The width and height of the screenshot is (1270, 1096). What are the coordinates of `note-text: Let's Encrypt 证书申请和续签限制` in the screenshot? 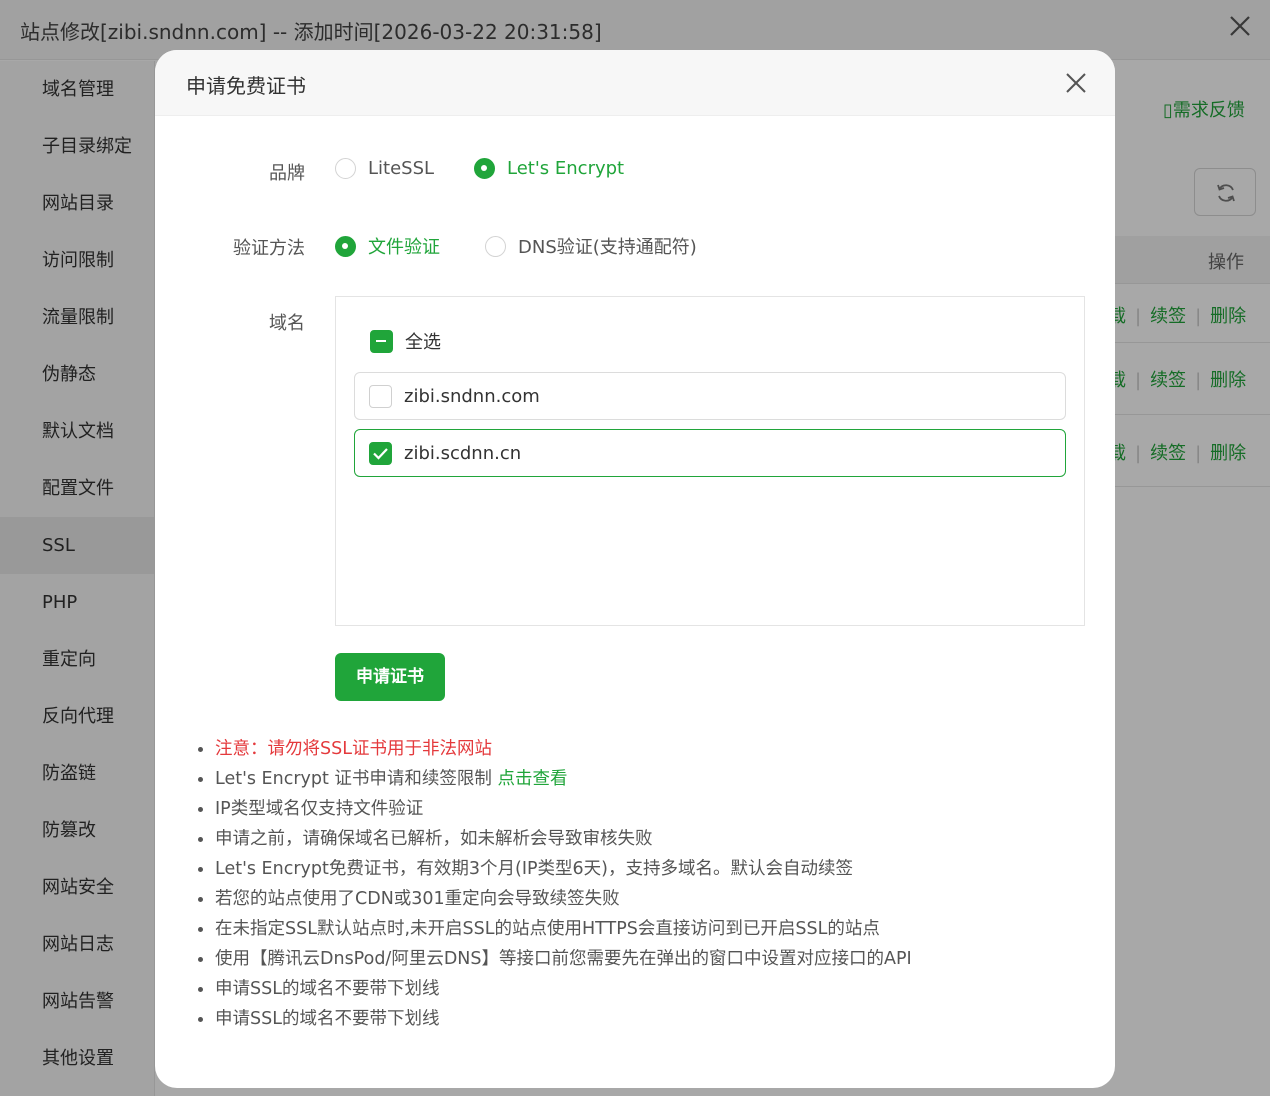 It's located at (356, 779).